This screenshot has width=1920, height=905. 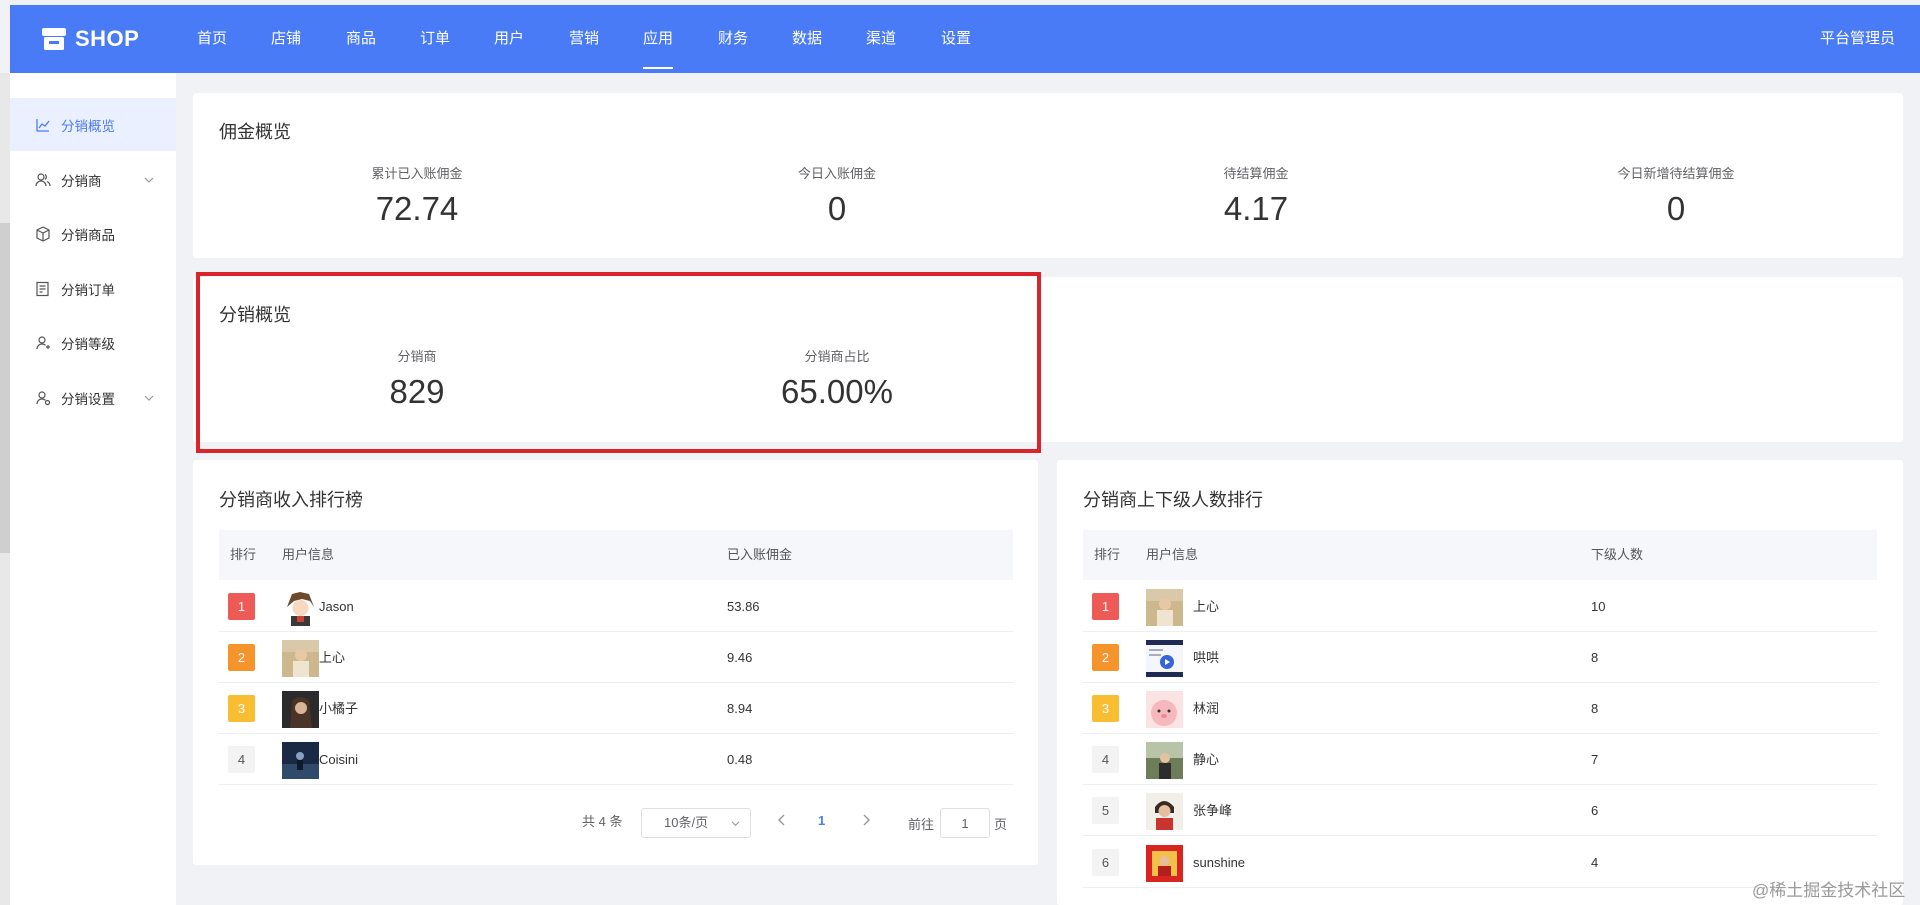 I want to click on user-name: Jason, so click(x=336, y=606).